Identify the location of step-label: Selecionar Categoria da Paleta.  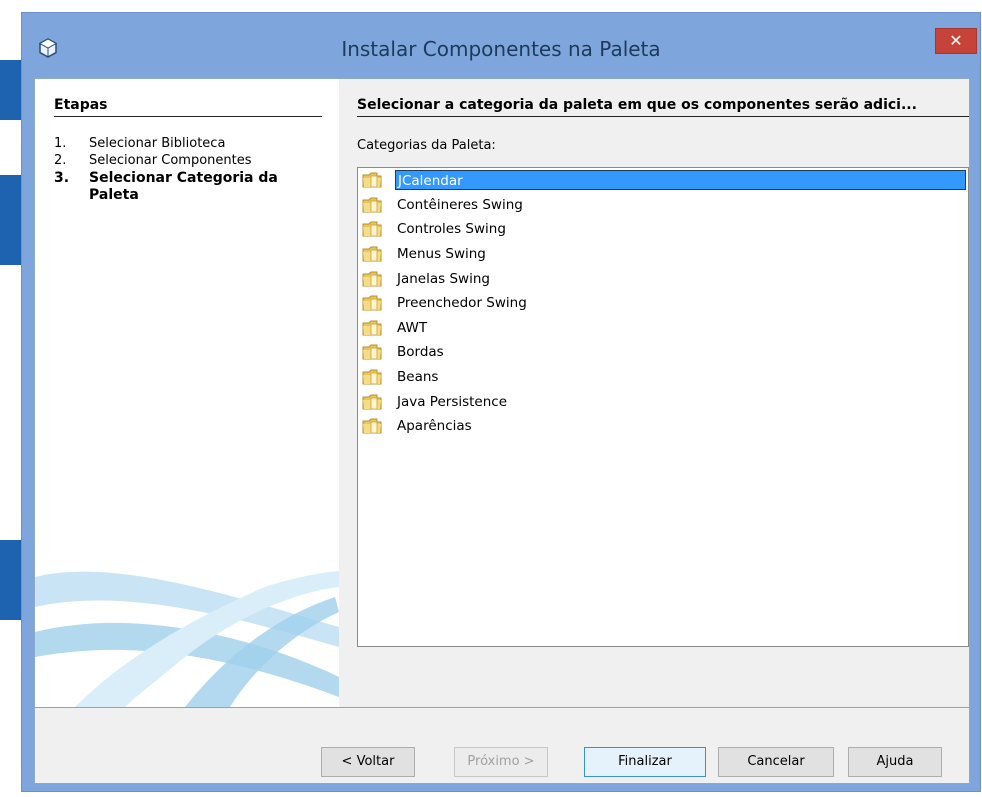
(183, 186).